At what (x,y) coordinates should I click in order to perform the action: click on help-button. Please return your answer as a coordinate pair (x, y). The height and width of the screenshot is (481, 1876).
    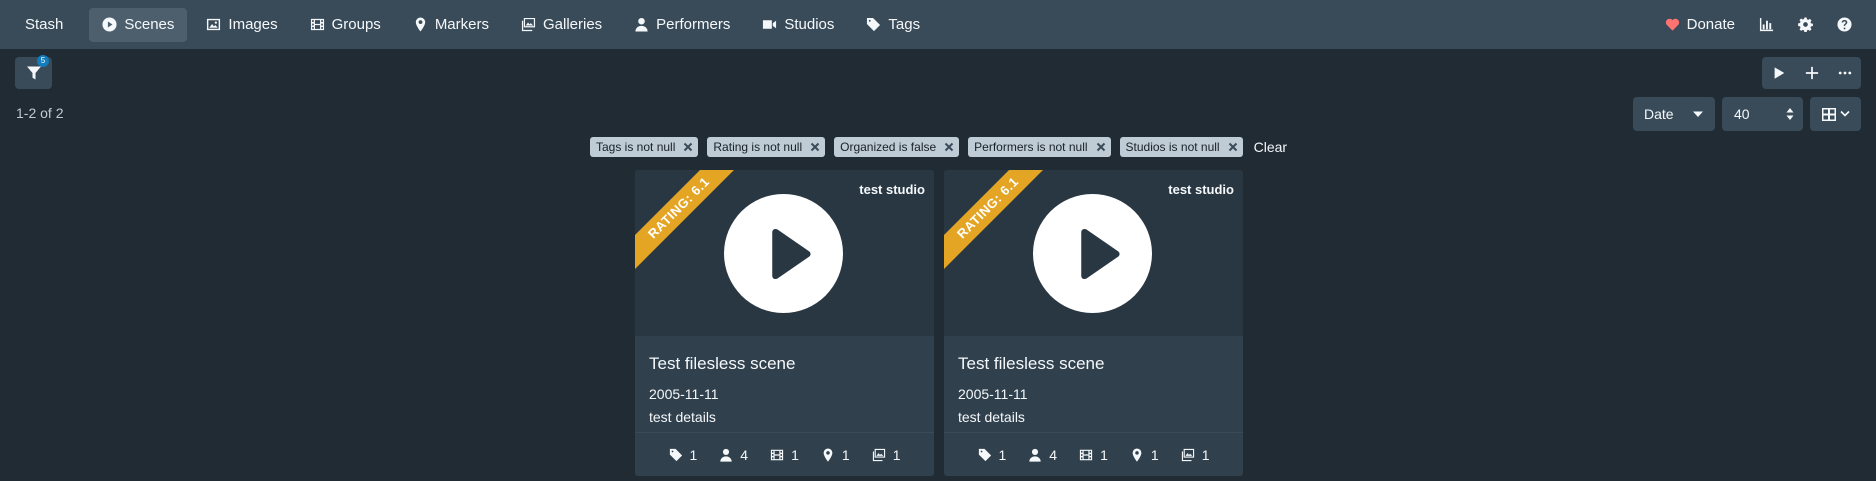
    Looking at the image, I should click on (1844, 25).